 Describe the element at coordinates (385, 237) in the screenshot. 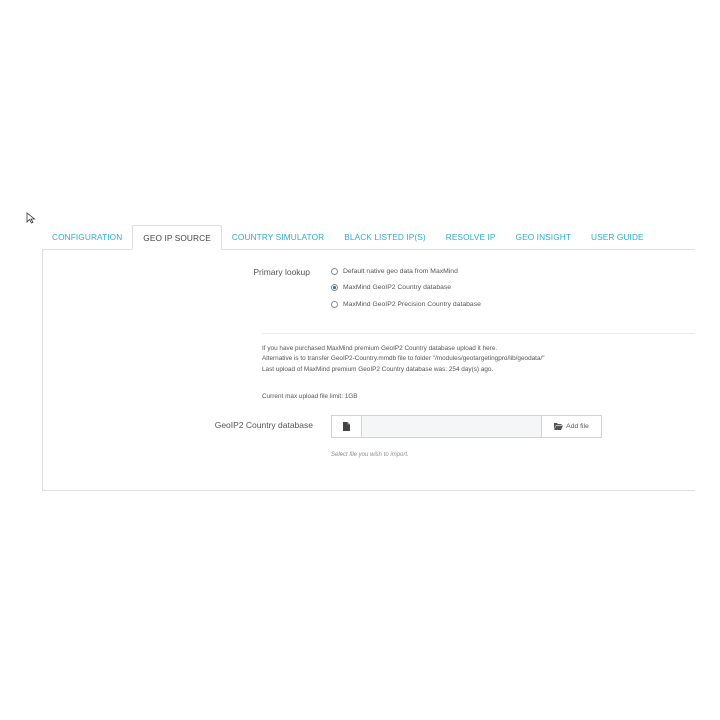

I see `tab-black-listed-ips: BLACK LISTED IP(S)` at that location.